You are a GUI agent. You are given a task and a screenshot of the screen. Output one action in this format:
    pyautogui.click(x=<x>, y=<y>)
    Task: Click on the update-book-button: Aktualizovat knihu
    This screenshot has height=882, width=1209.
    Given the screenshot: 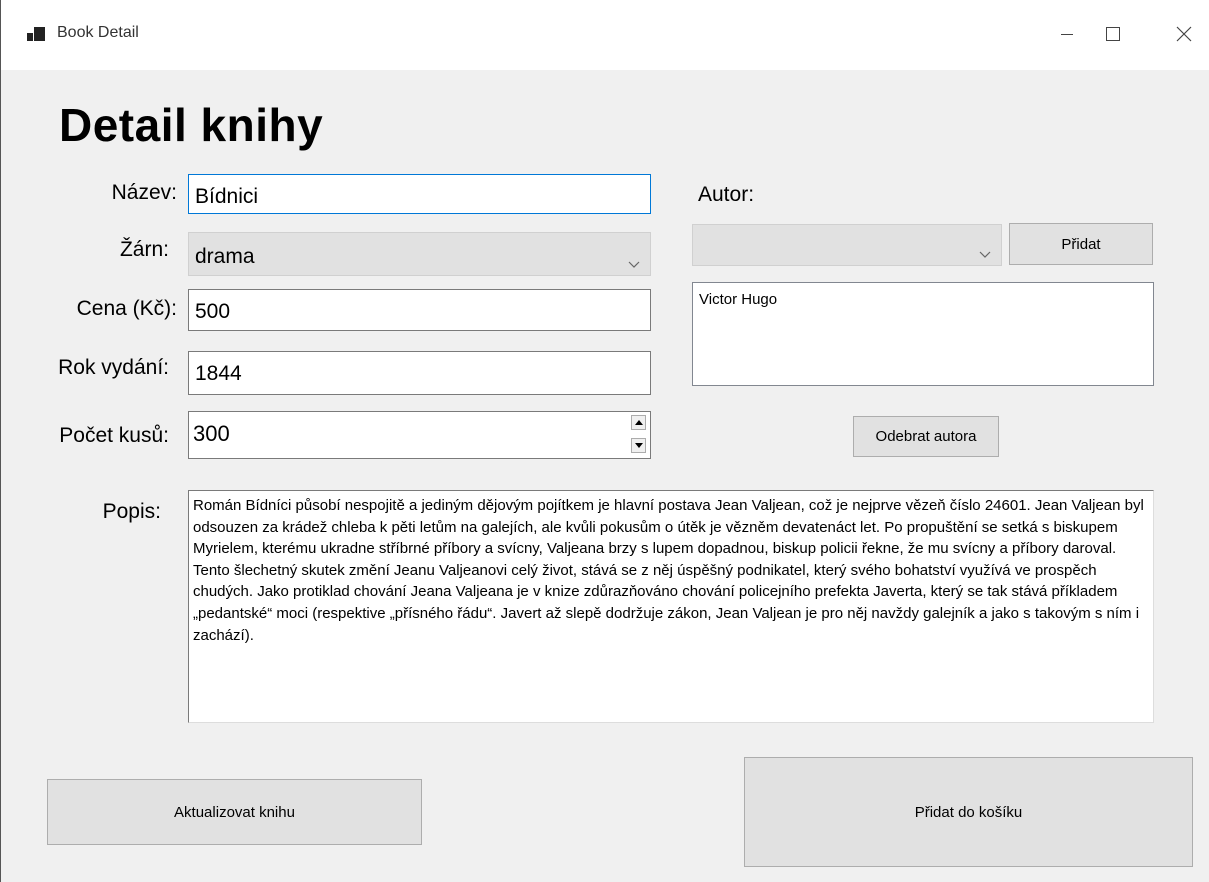 What is the action you would take?
    pyautogui.click(x=234, y=812)
    